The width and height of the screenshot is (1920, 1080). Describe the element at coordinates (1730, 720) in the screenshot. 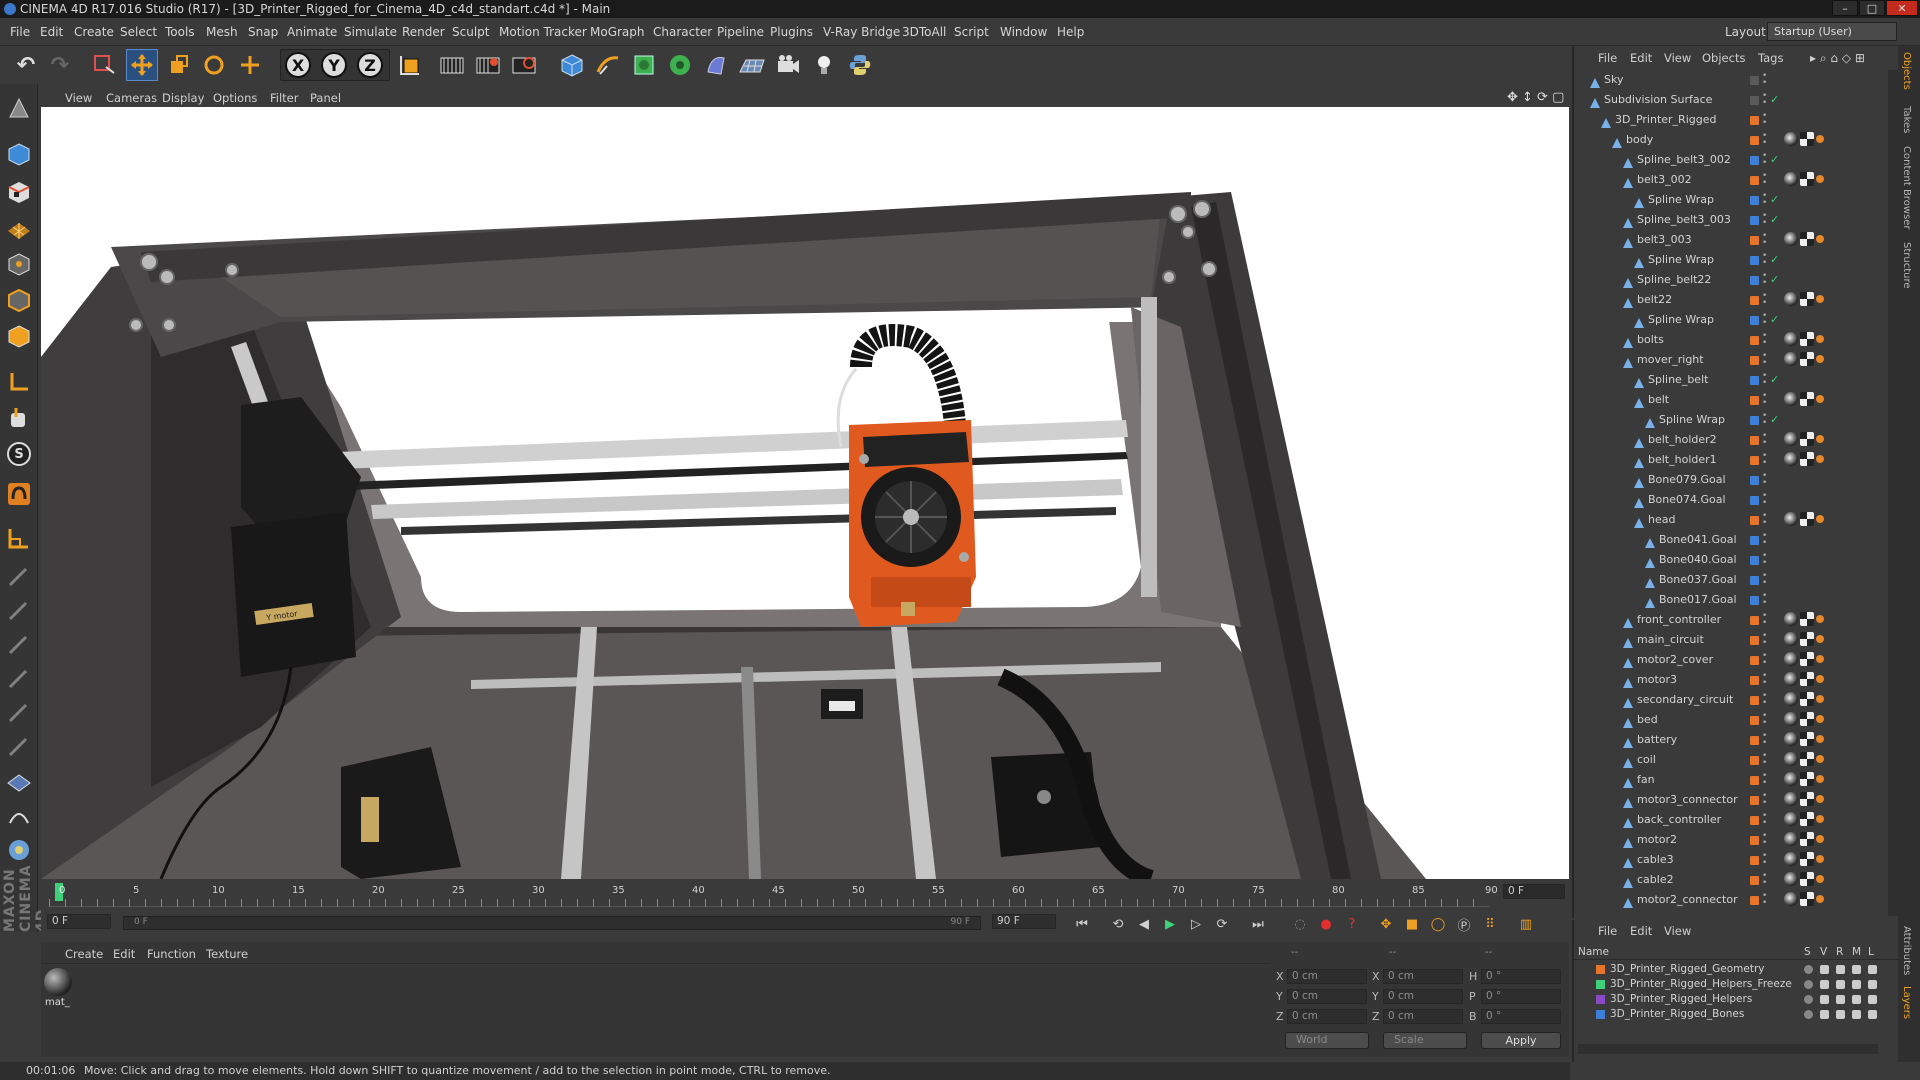

I see `object-row: bed • •` at that location.